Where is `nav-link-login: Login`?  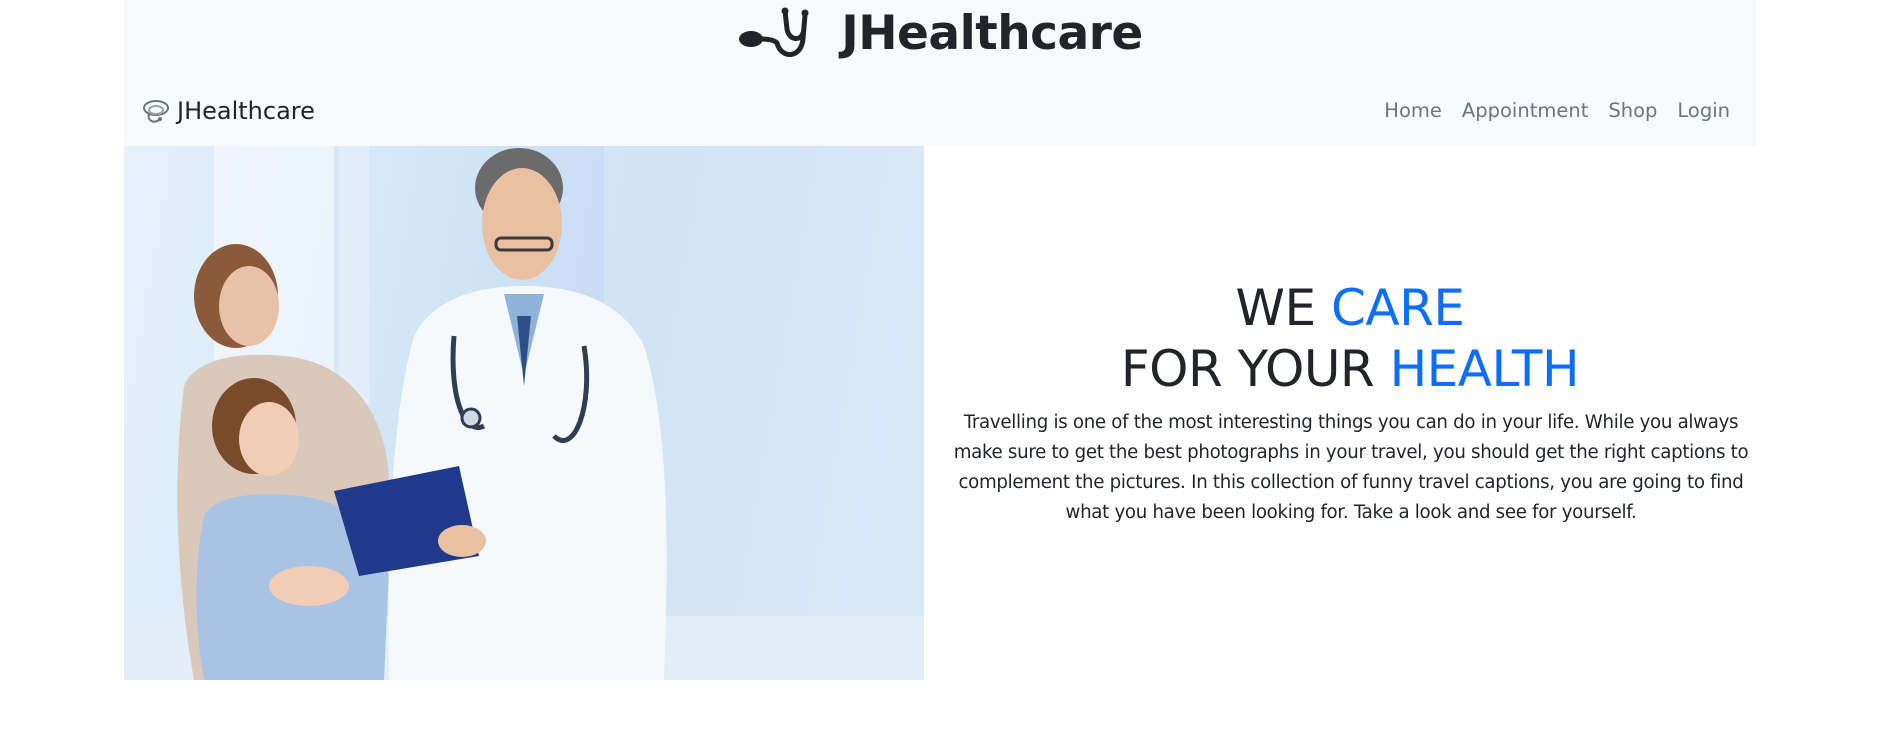 nav-link-login: Login is located at coordinates (1703, 111).